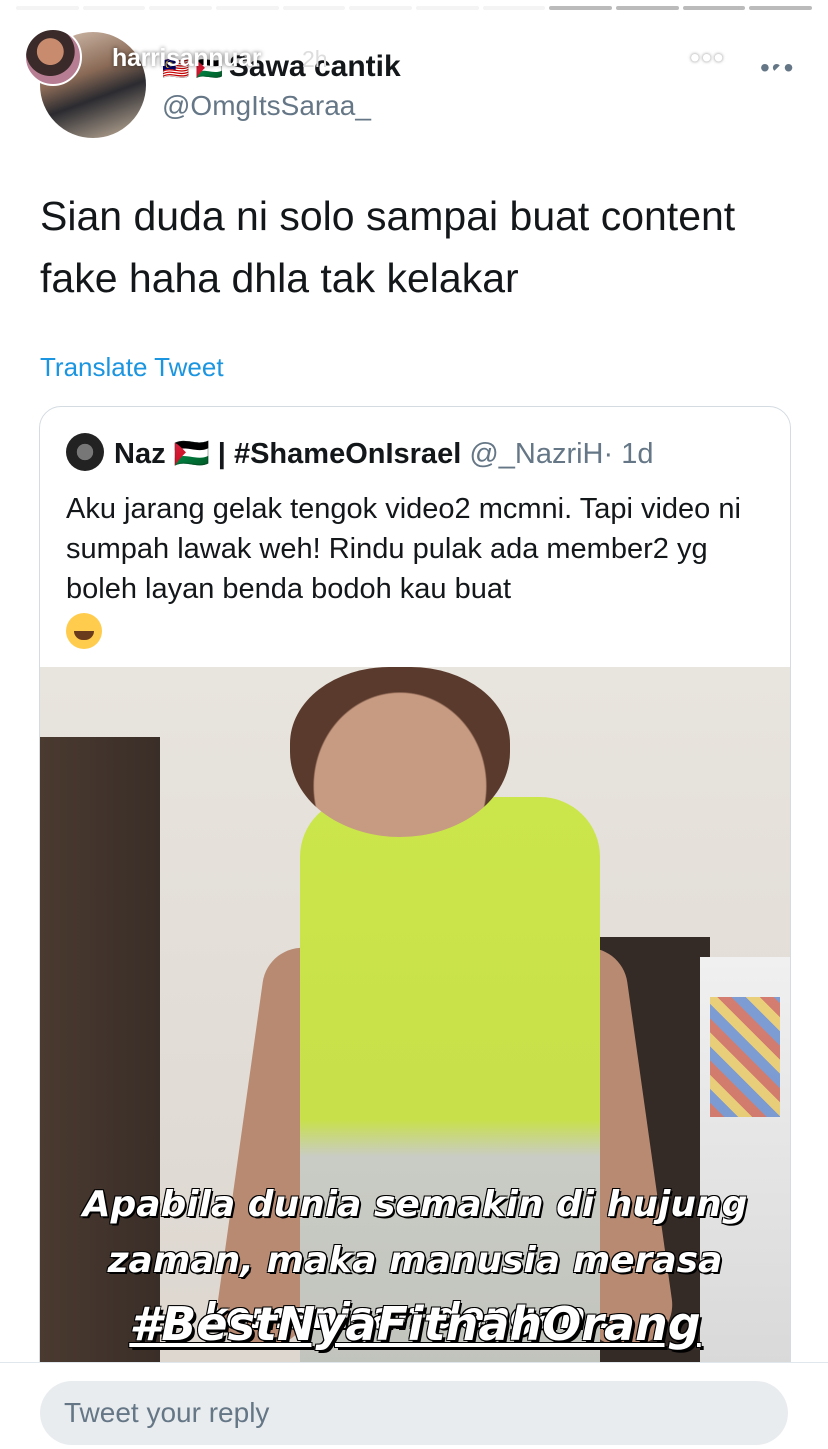 This screenshot has width=828, height=1449. What do you see at coordinates (187, 58) in the screenshot?
I see `story-username: harrisannuar` at bounding box center [187, 58].